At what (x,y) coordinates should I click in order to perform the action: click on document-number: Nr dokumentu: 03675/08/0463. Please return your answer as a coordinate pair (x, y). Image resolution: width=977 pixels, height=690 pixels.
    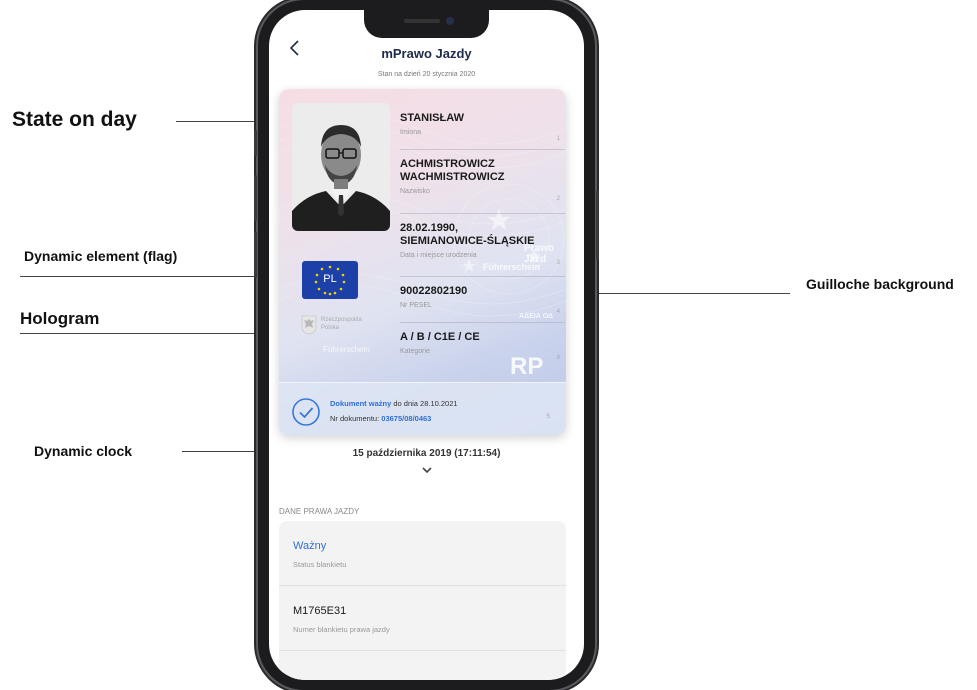
    Looking at the image, I should click on (380, 418).